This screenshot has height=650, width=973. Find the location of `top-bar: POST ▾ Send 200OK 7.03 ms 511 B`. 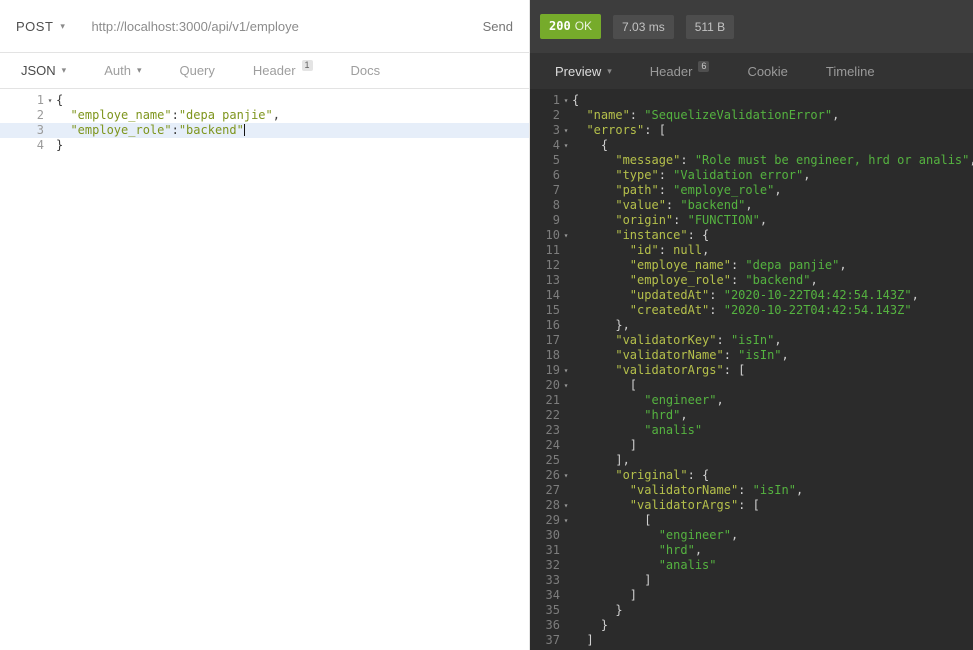

top-bar: POST ▾ Send 200OK 7.03 ms 511 B is located at coordinates (486, 26).